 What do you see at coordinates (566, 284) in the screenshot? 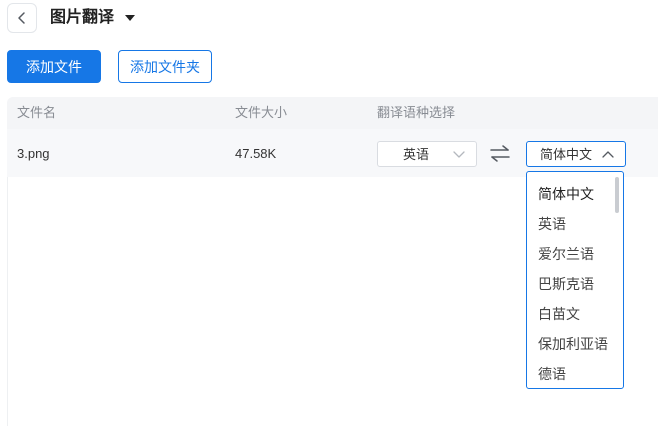
I see `dropdown-option: 巴斯克语` at bounding box center [566, 284].